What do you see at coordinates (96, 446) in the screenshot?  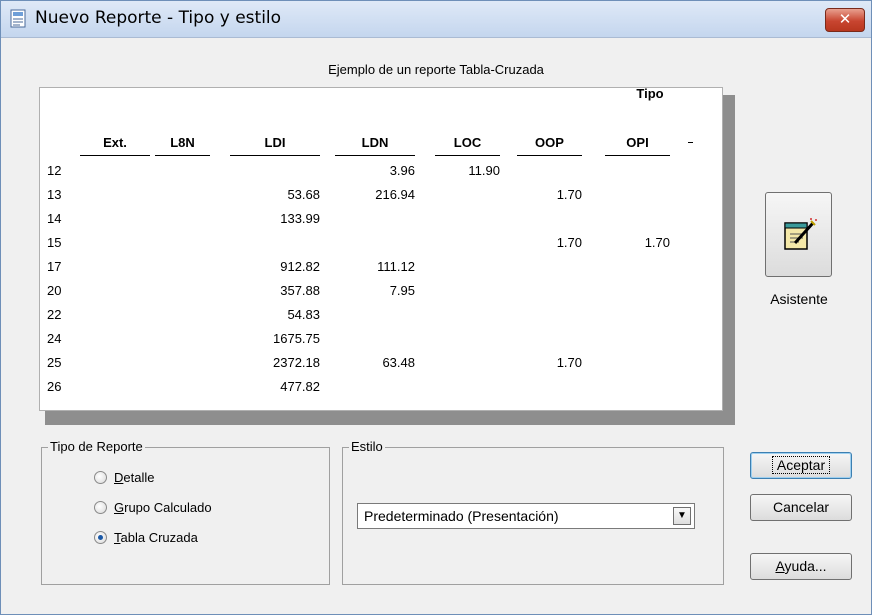 I see `report-type-legend: Tipo de Reporte` at bounding box center [96, 446].